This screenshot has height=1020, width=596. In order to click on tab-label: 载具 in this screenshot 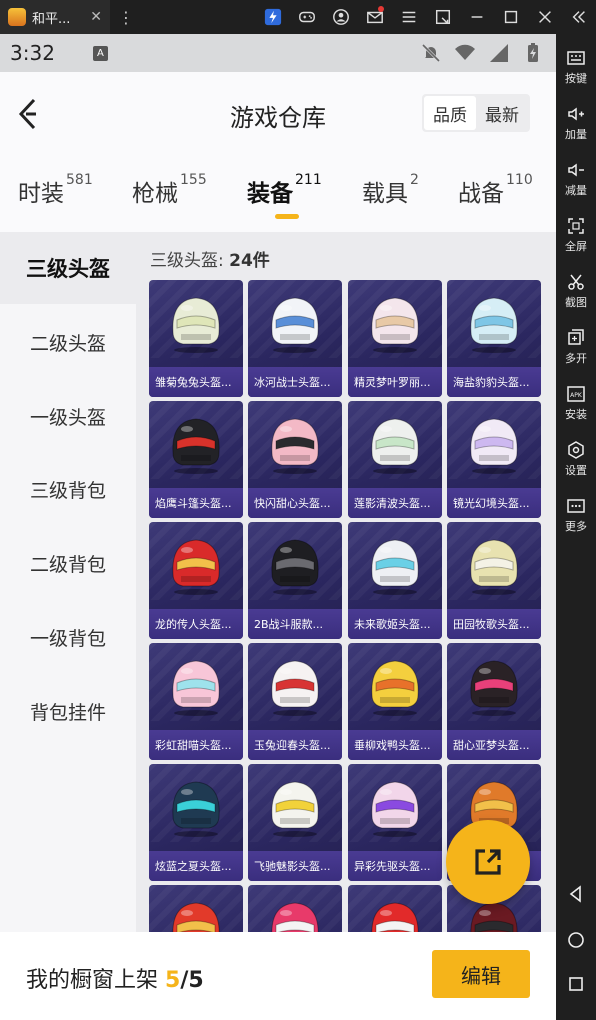, I will do `click(385, 194)`.